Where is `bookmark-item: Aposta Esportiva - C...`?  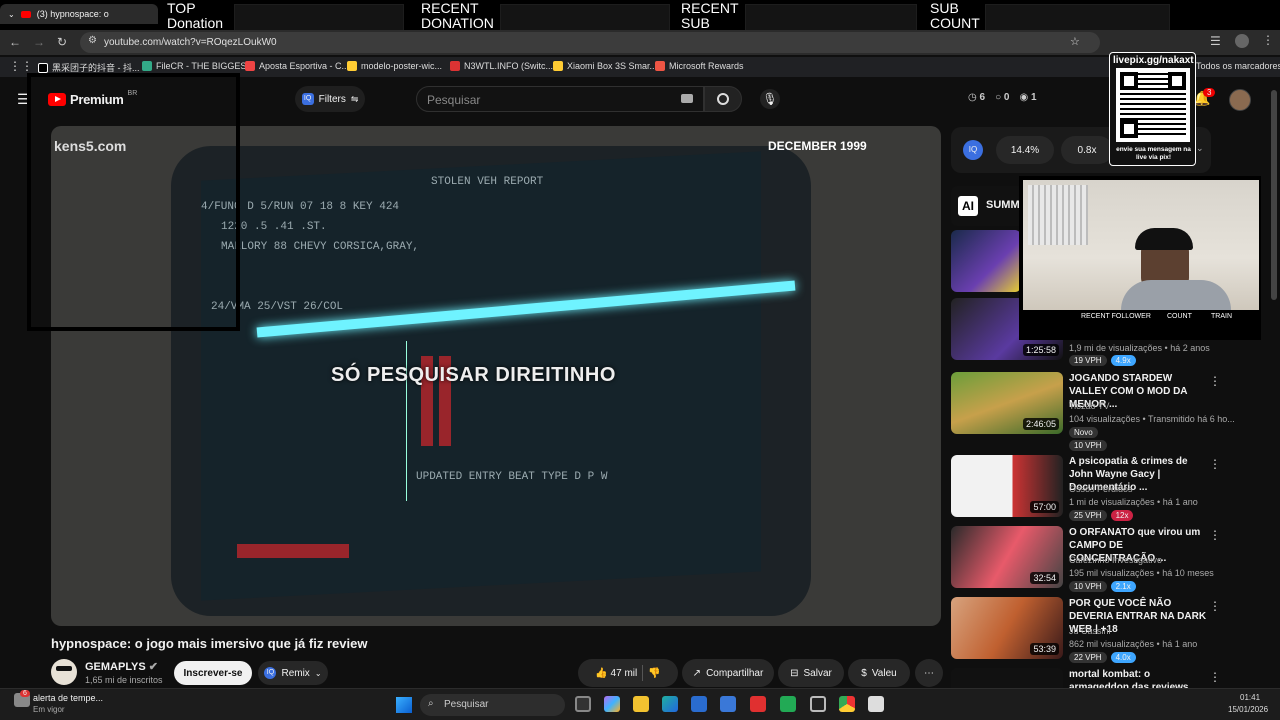
bookmark-item: Aposta Esportiva - C... is located at coordinates (297, 66).